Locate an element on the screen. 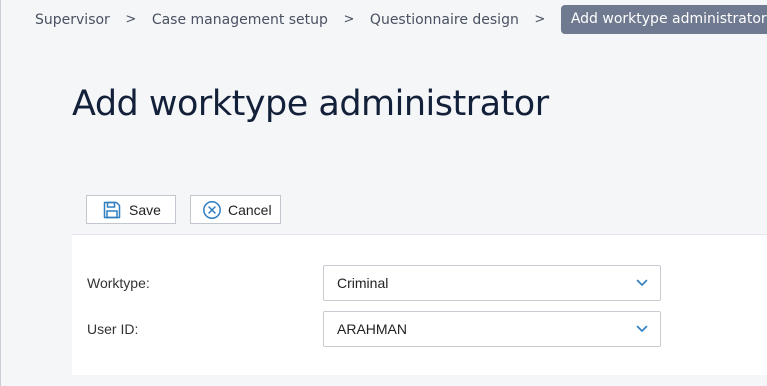 This screenshot has width=767, height=386. breadcrumb-item-case-management-setup: Case management setup is located at coordinates (240, 20).